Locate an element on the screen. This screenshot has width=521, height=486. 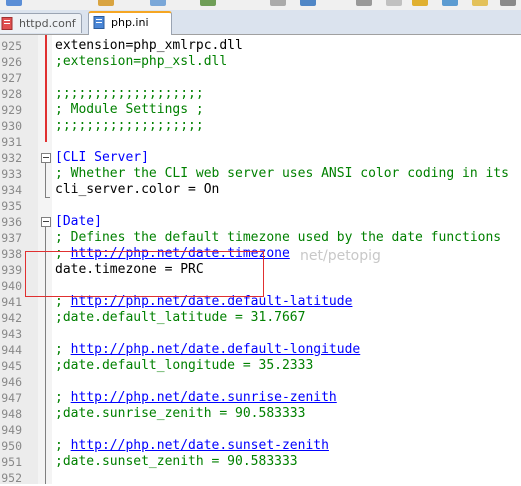
doc-link: http://php.net/date.default-longitude is located at coordinates (216, 349).